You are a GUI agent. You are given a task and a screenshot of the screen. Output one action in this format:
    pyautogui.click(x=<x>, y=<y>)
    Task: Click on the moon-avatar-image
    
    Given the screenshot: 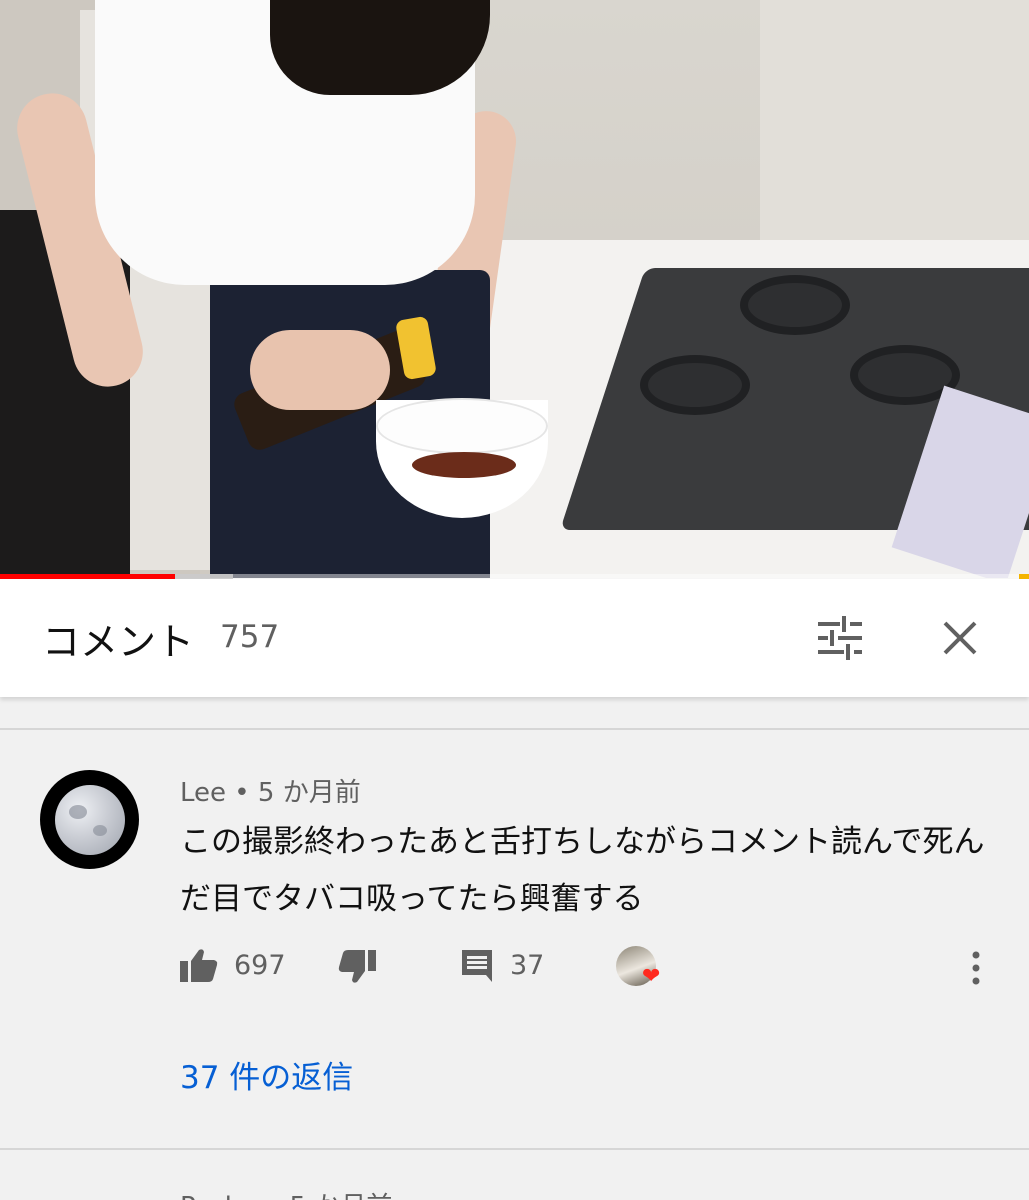 What is the action you would take?
    pyautogui.click(x=89, y=819)
    